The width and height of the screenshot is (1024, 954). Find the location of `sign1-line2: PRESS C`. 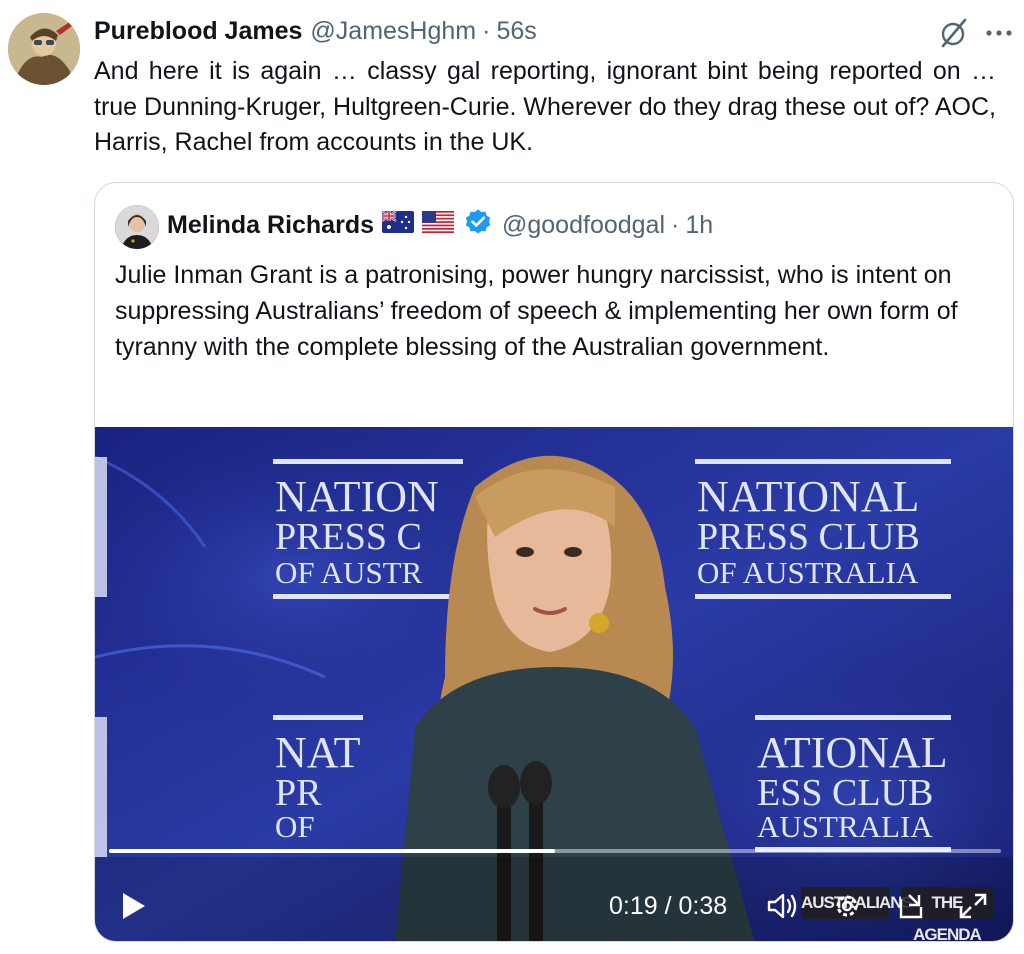

sign1-line2: PRESS C is located at coordinates (348, 537).